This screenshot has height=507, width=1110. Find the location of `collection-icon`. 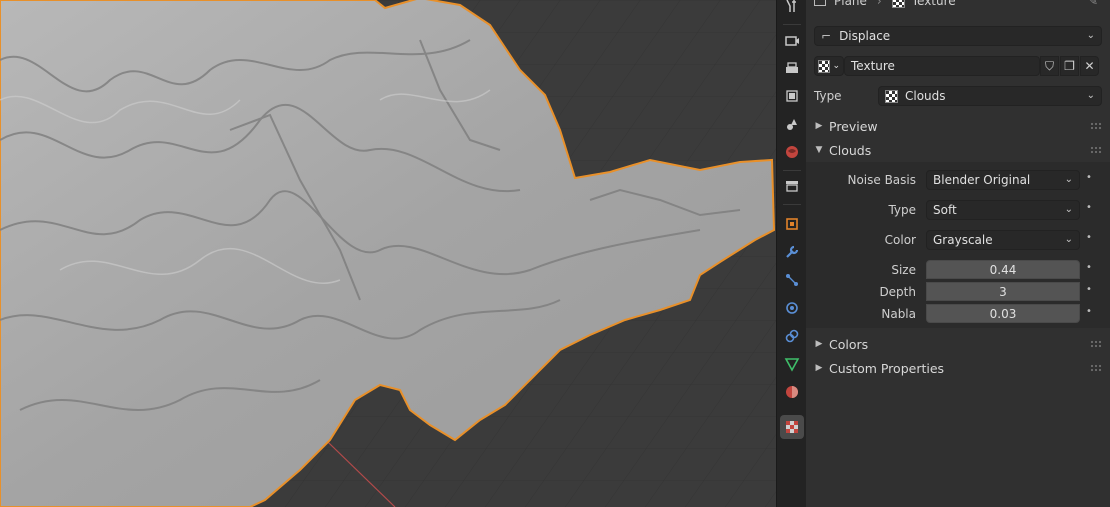

collection-icon is located at coordinates (792, 186).